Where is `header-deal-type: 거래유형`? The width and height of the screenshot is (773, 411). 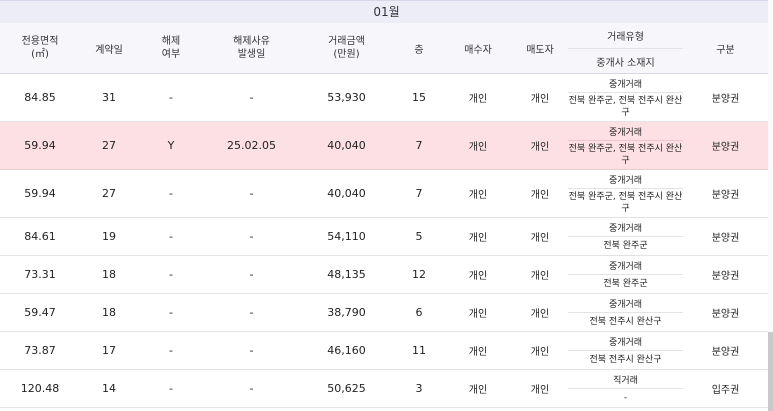 header-deal-type: 거래유형 is located at coordinates (625, 36).